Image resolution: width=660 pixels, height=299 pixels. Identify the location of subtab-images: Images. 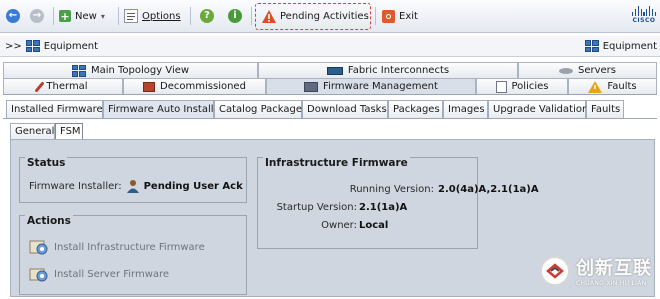
(465, 109).